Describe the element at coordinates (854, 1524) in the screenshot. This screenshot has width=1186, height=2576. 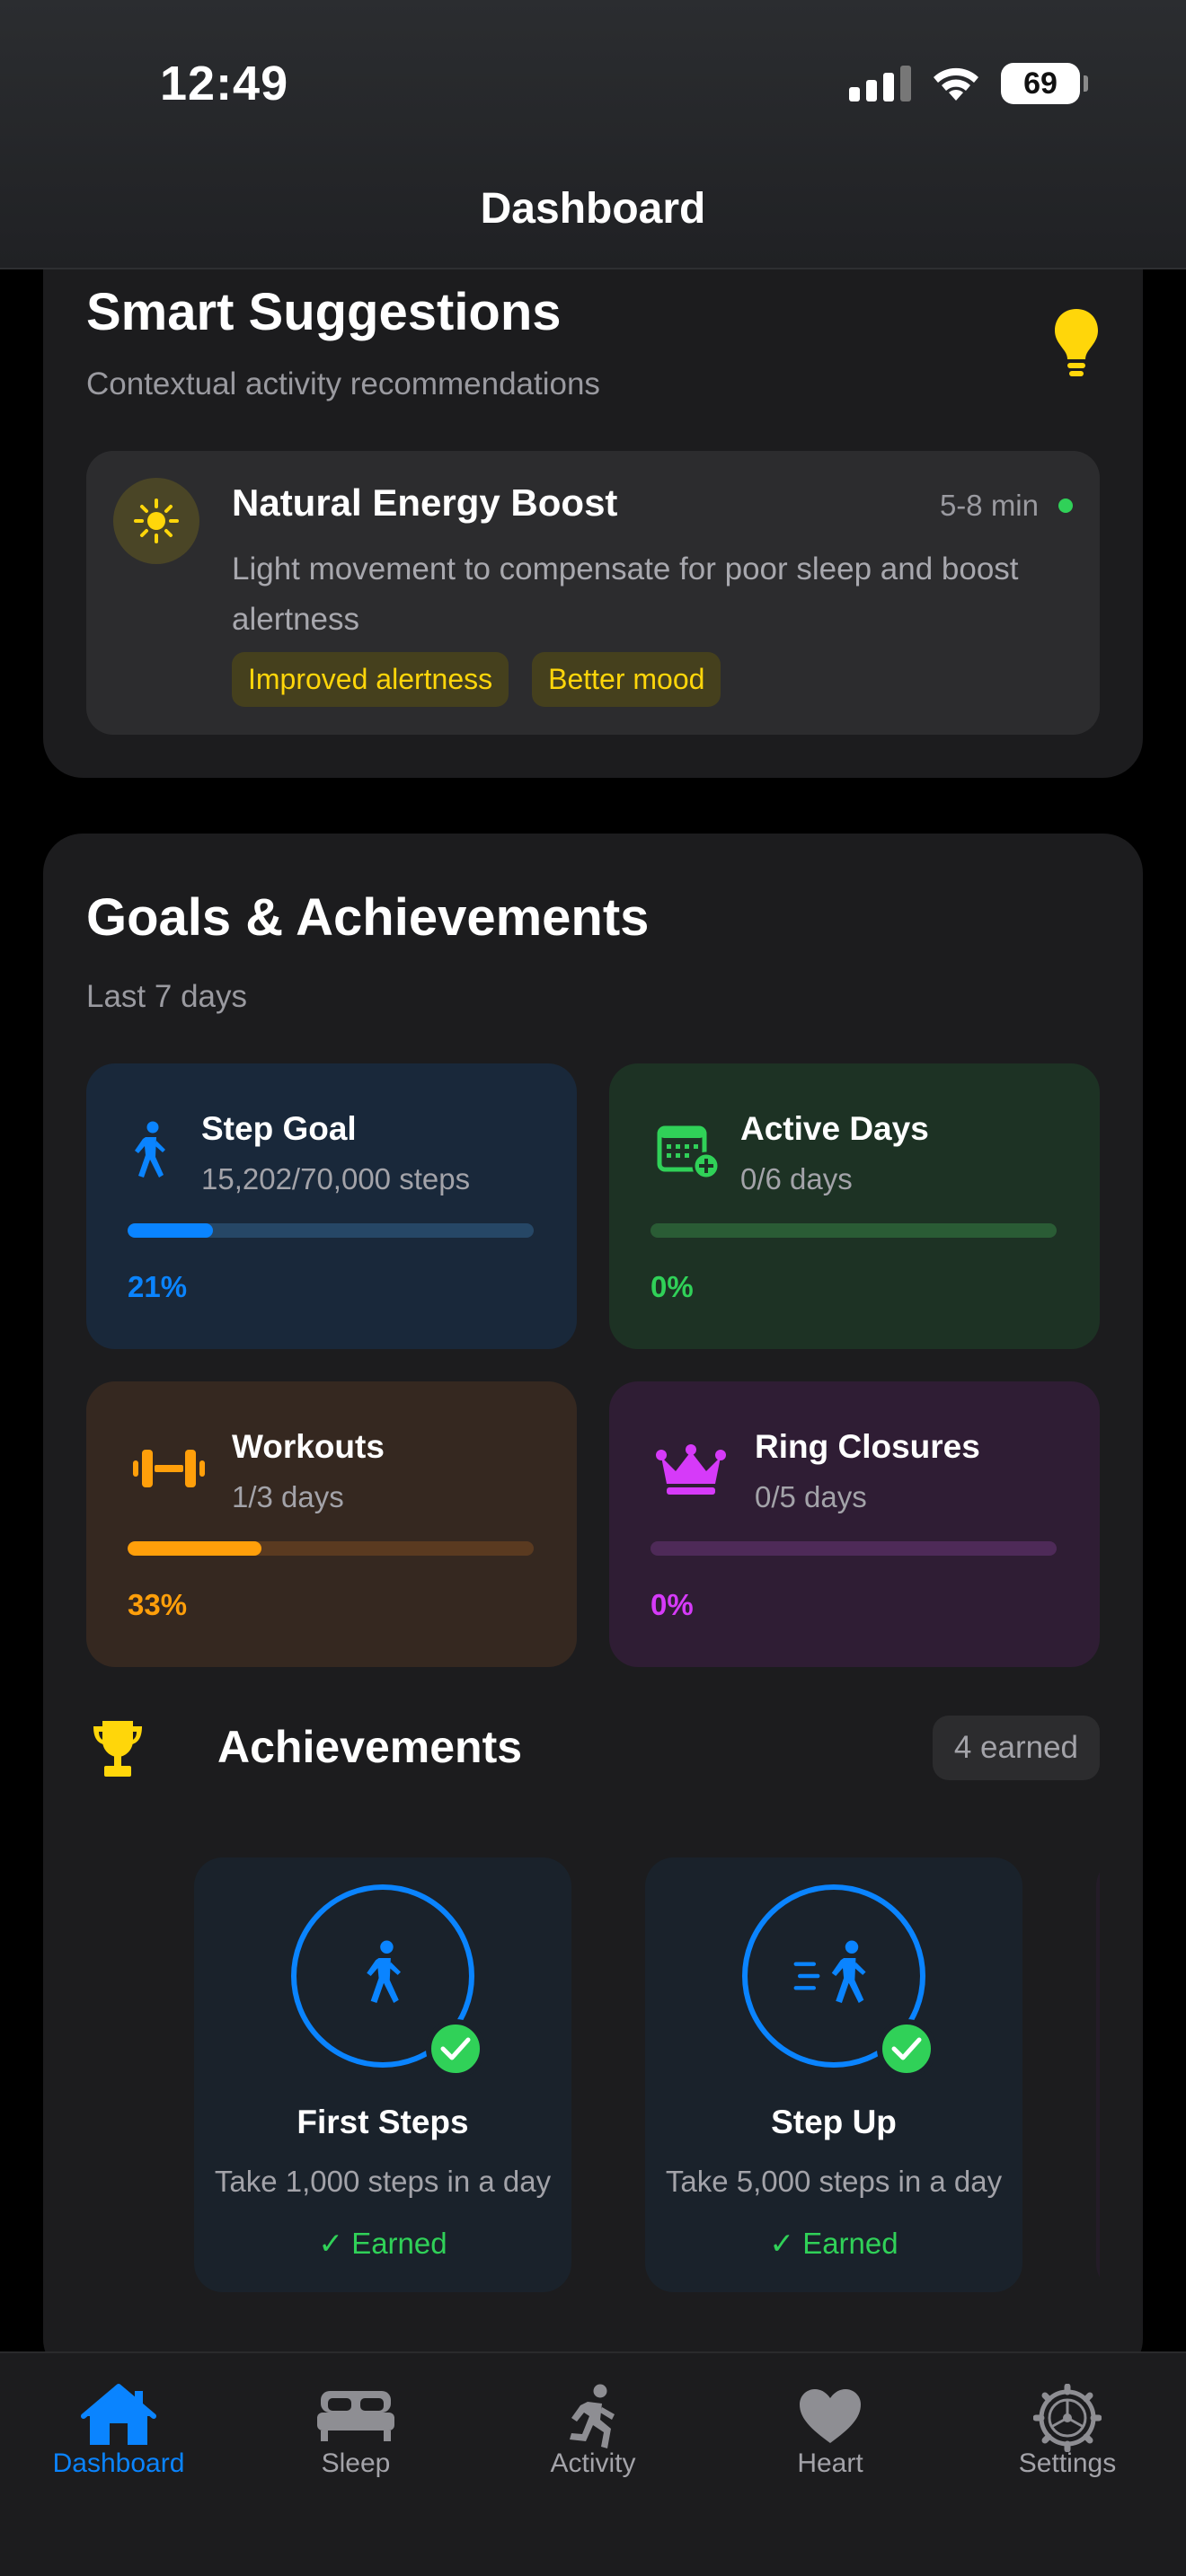
I see `goal-ring-closures: Ring Closures 0/5 days 0%` at that location.